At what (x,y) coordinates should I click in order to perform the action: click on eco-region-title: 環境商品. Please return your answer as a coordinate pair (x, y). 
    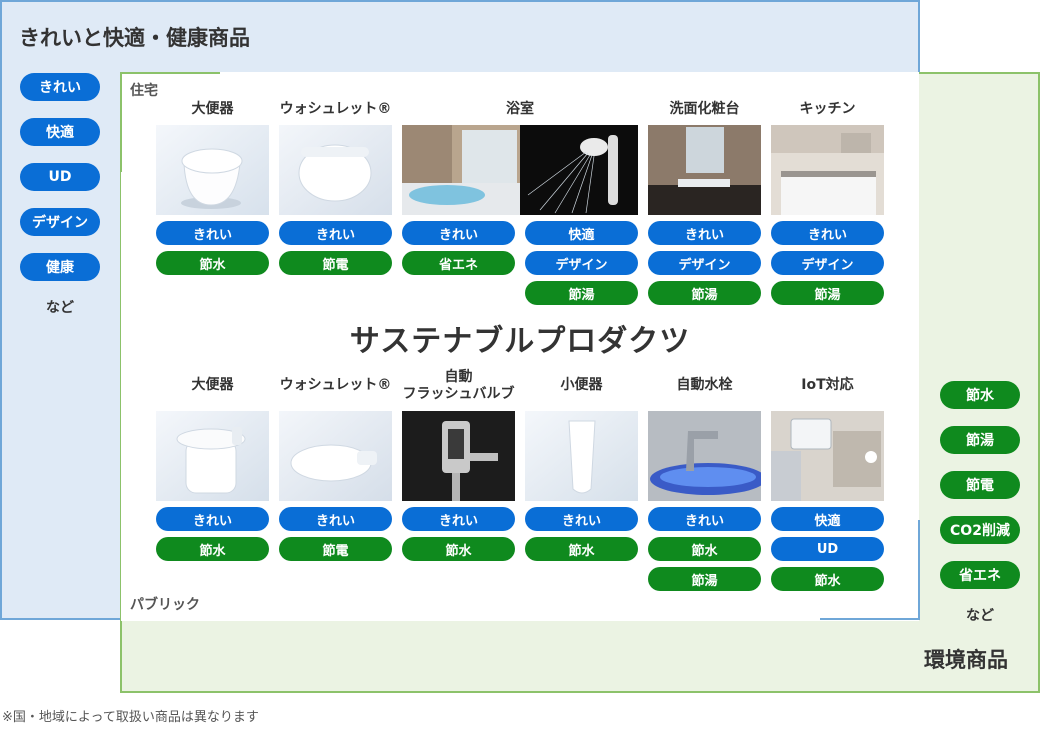
    Looking at the image, I should click on (966, 660).